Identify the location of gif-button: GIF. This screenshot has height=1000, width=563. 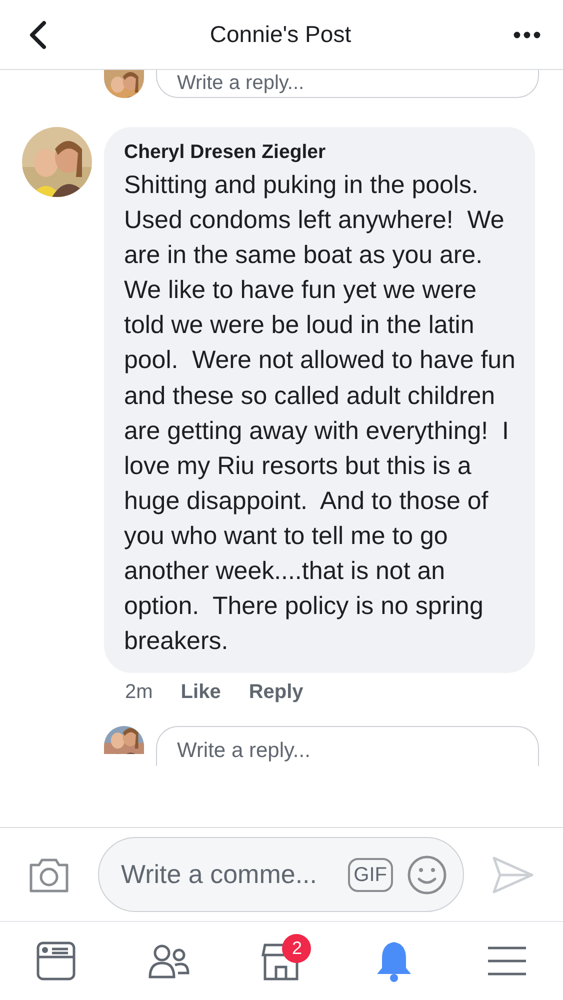
(370, 875).